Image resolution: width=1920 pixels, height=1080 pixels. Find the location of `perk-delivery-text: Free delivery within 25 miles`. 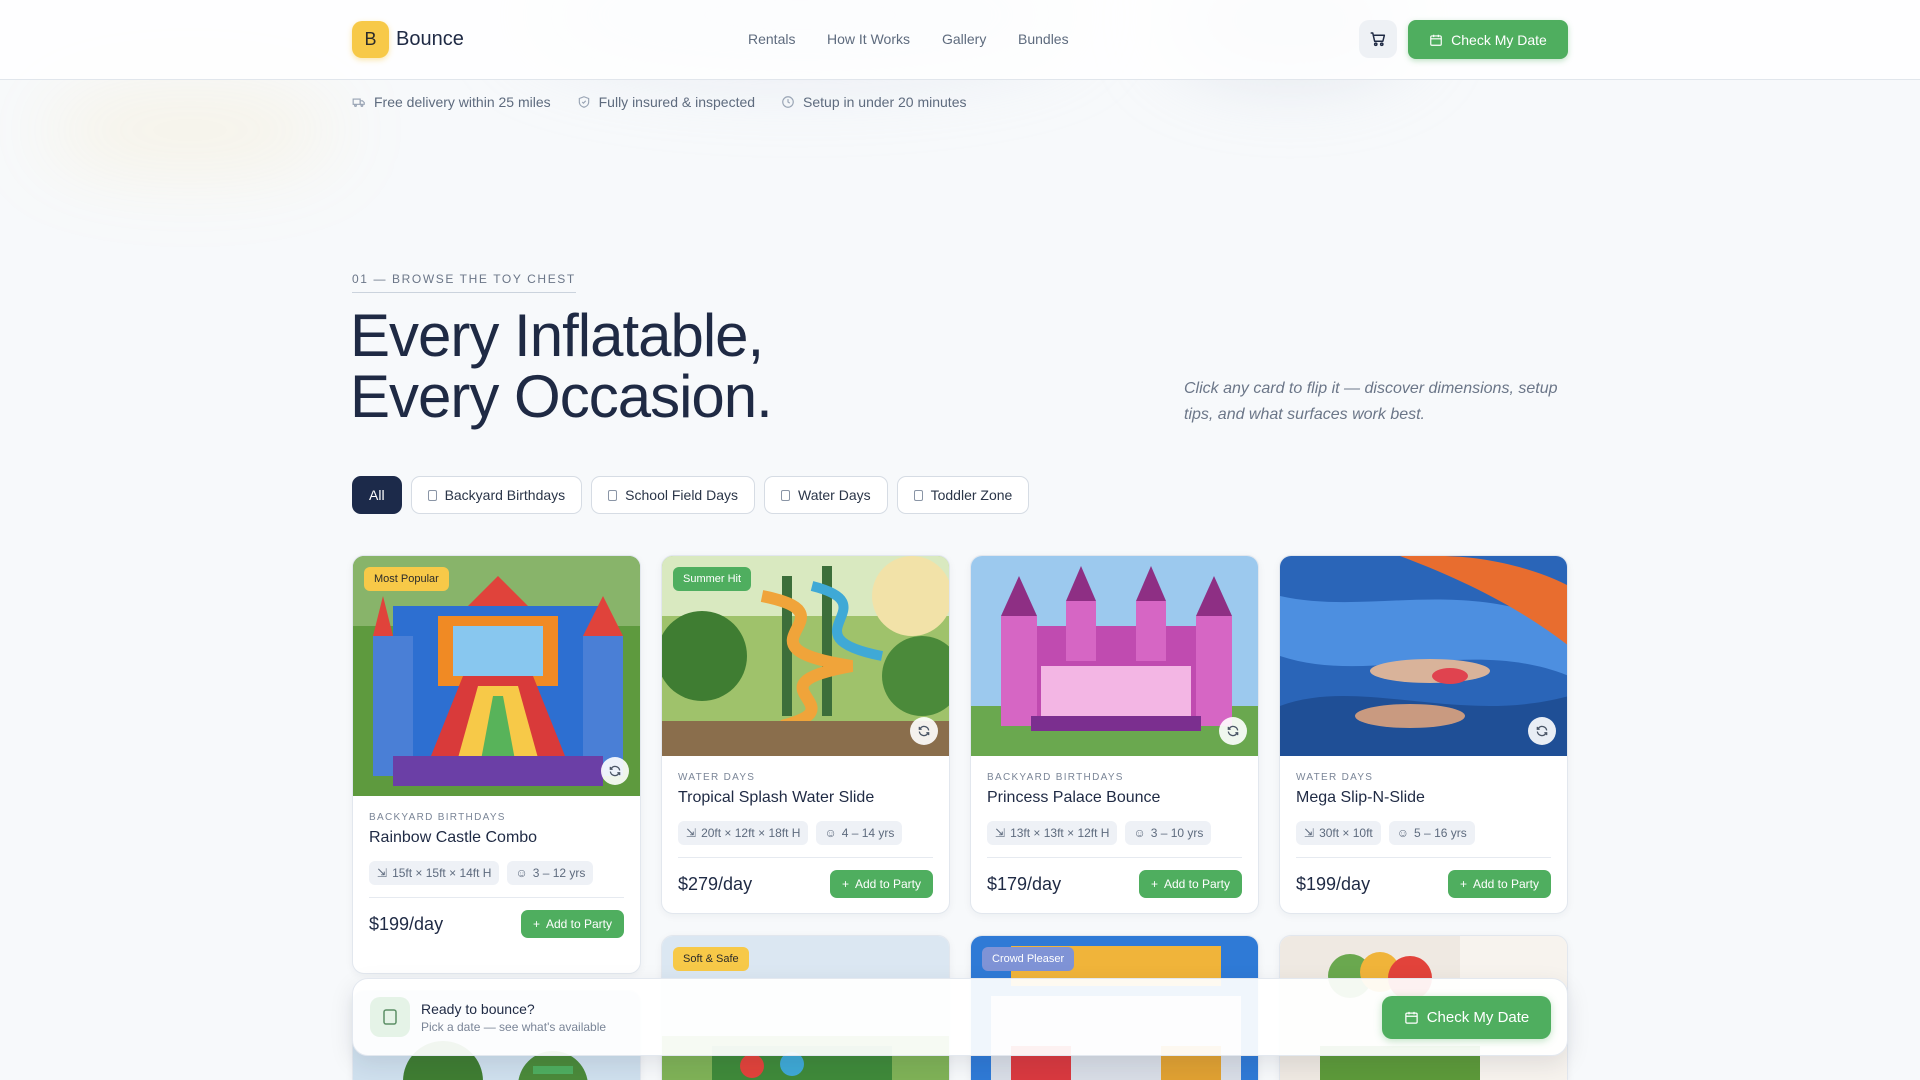

perk-delivery-text: Free delivery within 25 miles is located at coordinates (462, 102).